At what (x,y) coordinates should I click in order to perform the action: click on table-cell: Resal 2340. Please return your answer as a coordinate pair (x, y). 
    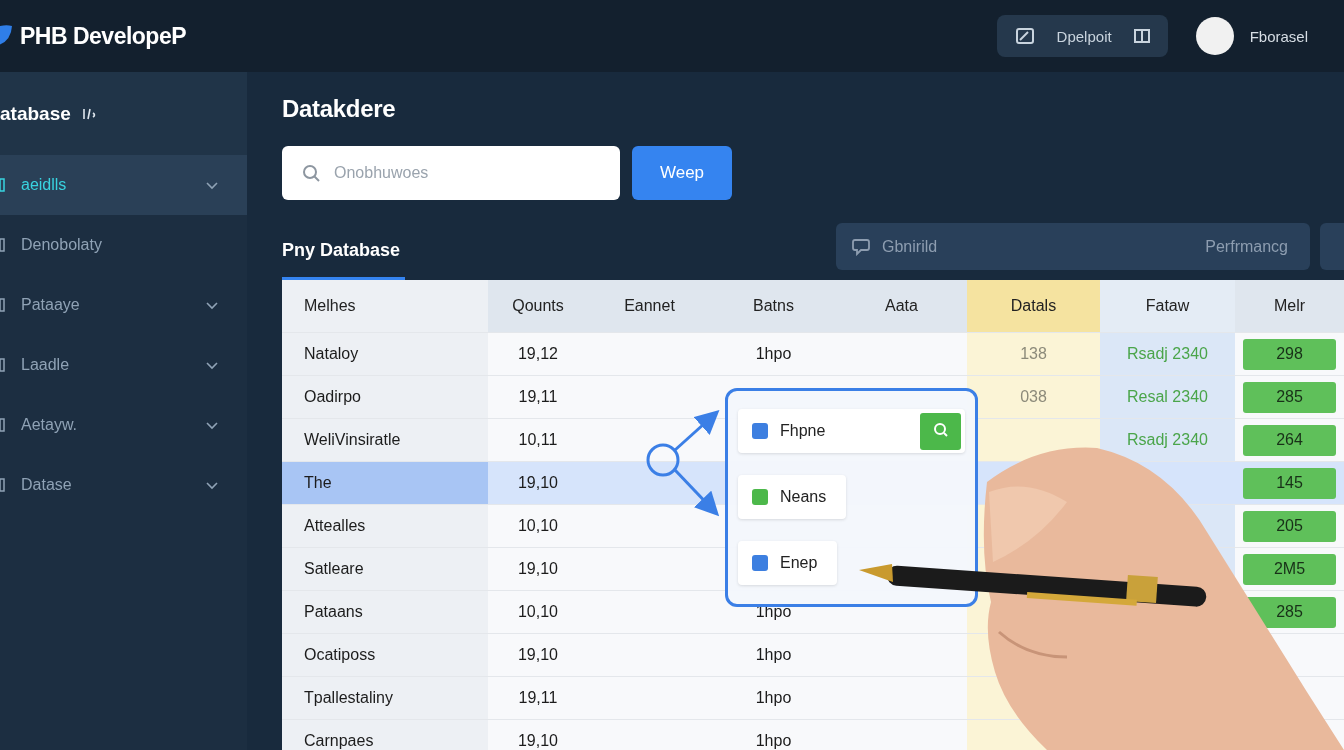
    Looking at the image, I should click on (1167, 397).